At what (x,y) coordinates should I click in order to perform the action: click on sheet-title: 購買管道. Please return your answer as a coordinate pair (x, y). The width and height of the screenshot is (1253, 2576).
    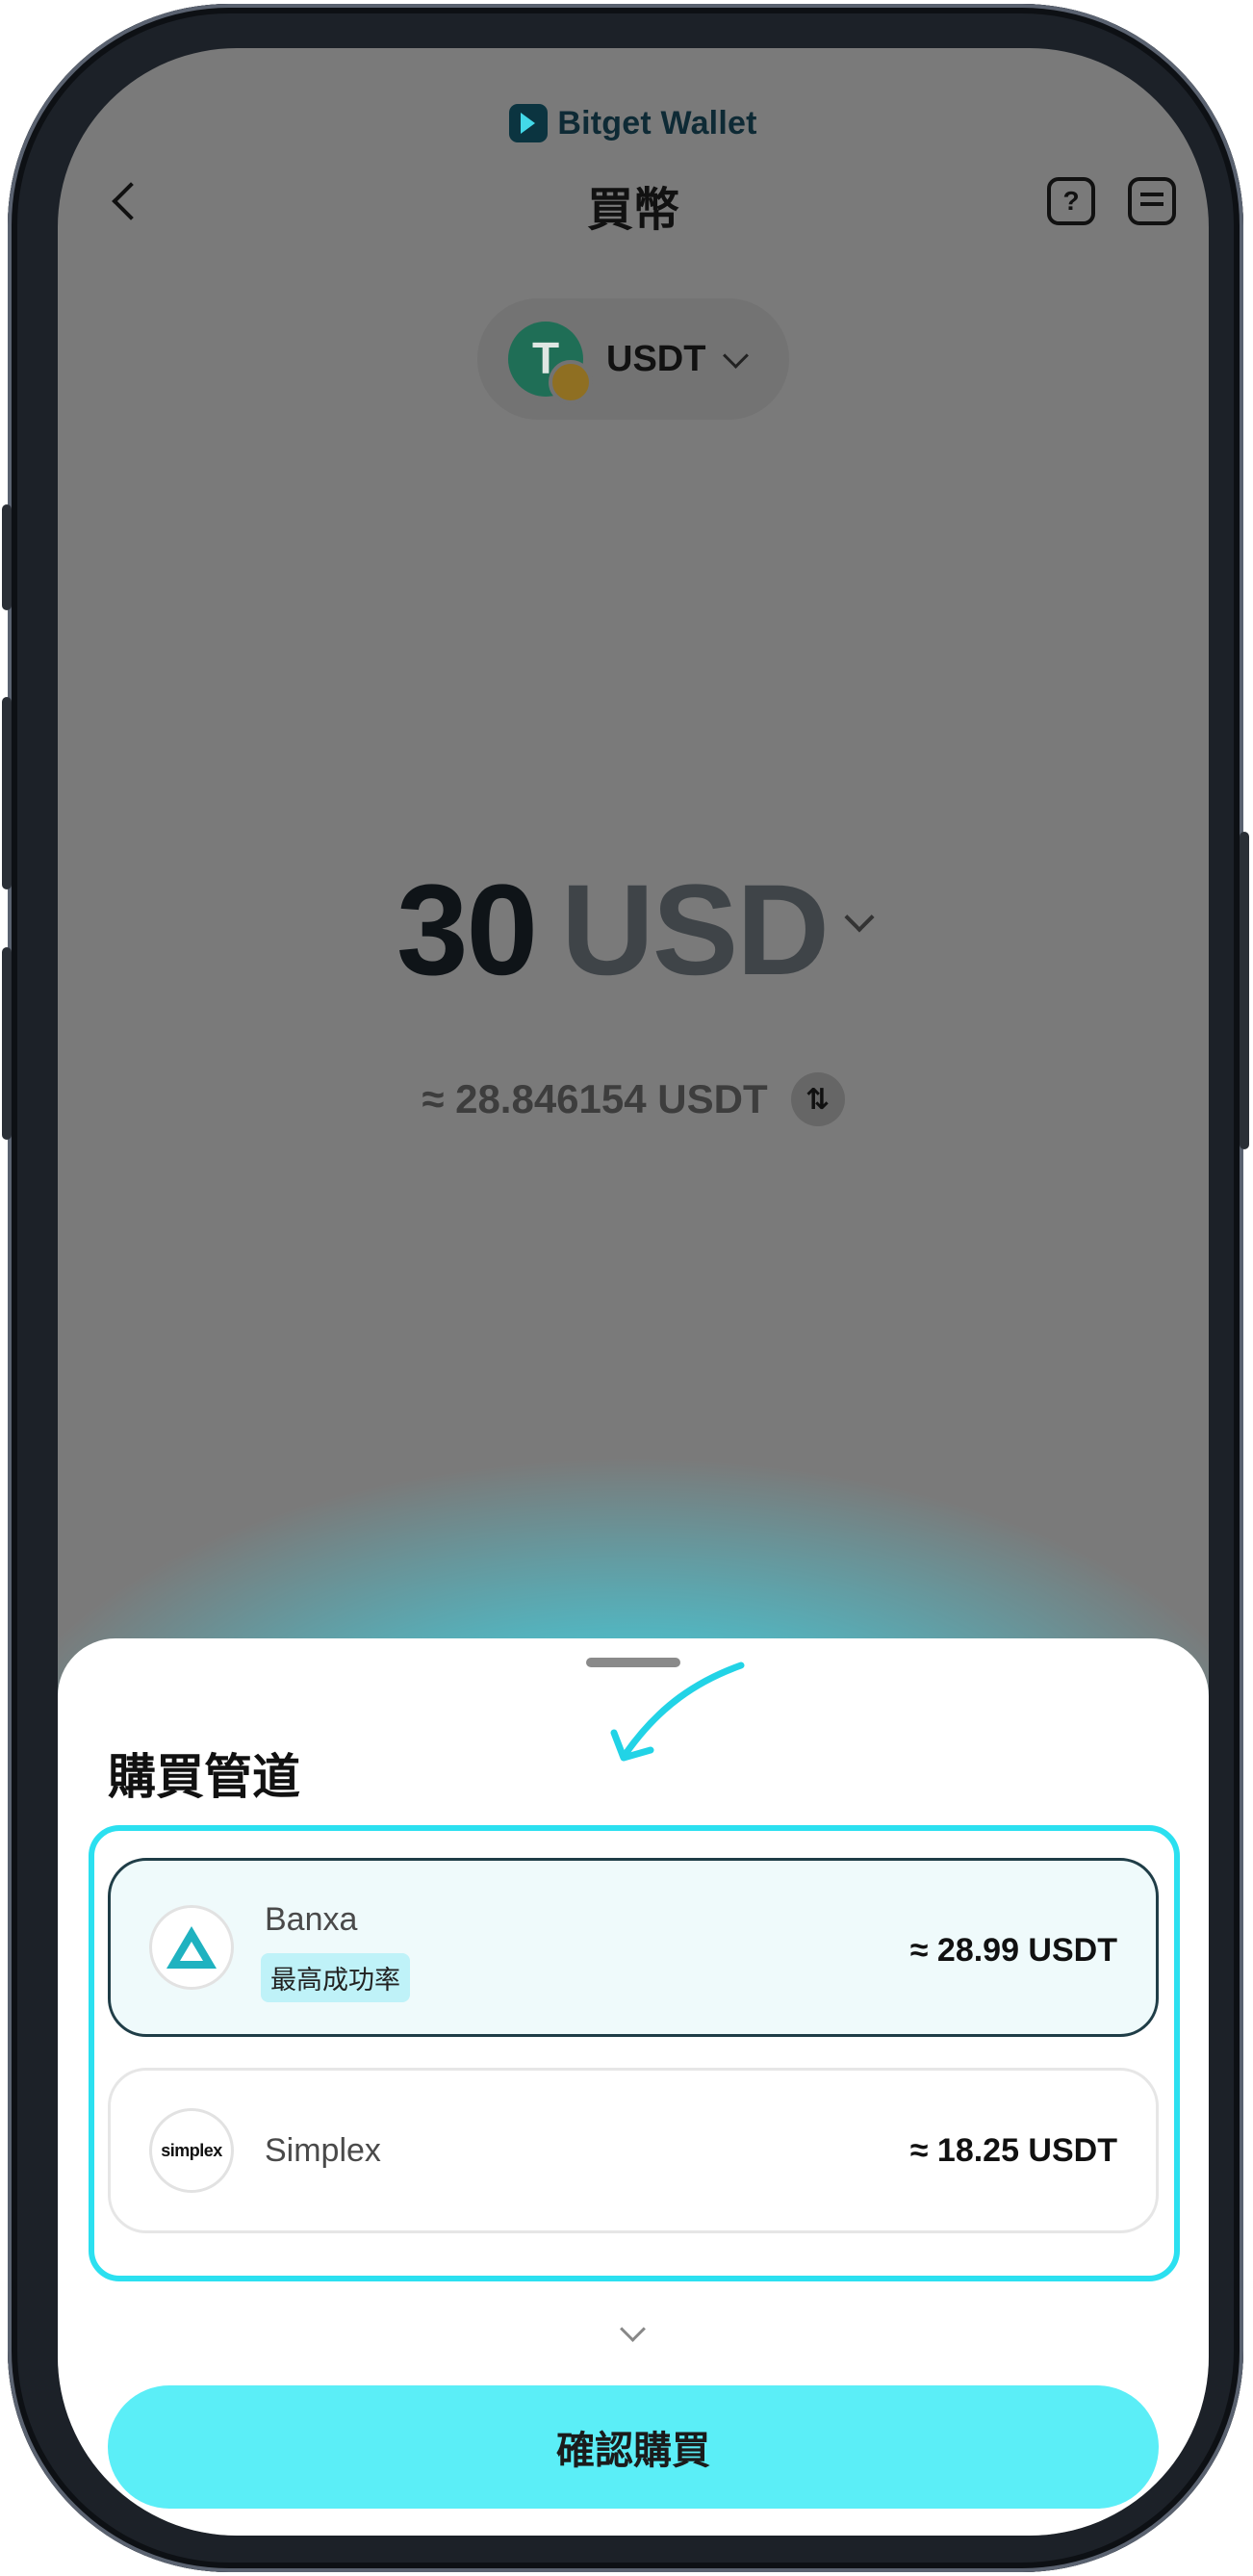
    Looking at the image, I should click on (204, 1777).